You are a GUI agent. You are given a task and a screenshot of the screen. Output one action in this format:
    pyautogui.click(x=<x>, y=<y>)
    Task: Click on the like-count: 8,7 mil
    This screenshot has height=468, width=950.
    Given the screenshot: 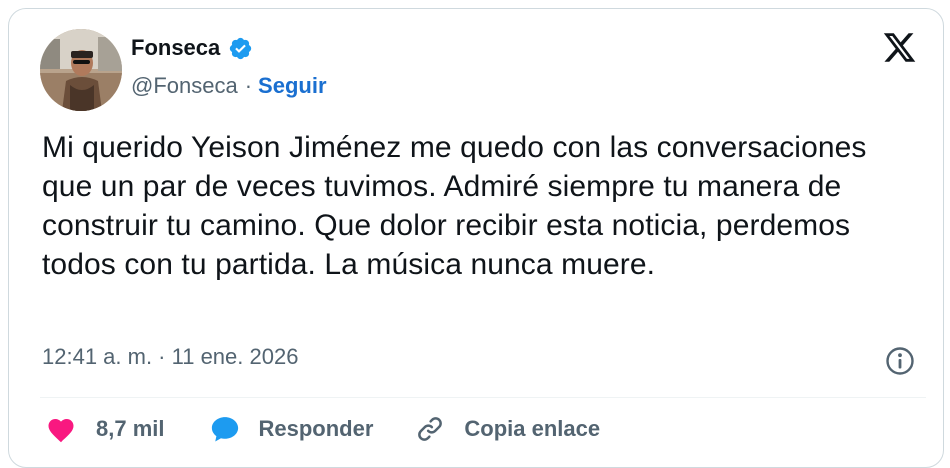 What is the action you would take?
    pyautogui.click(x=130, y=428)
    